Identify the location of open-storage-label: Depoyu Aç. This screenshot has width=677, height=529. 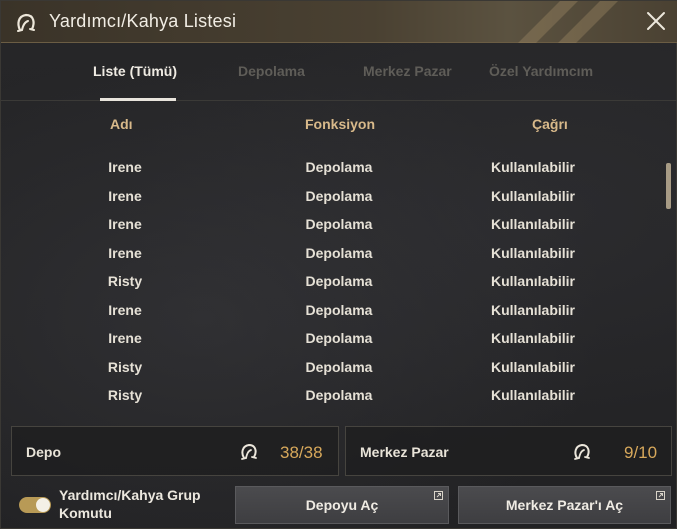
(342, 505).